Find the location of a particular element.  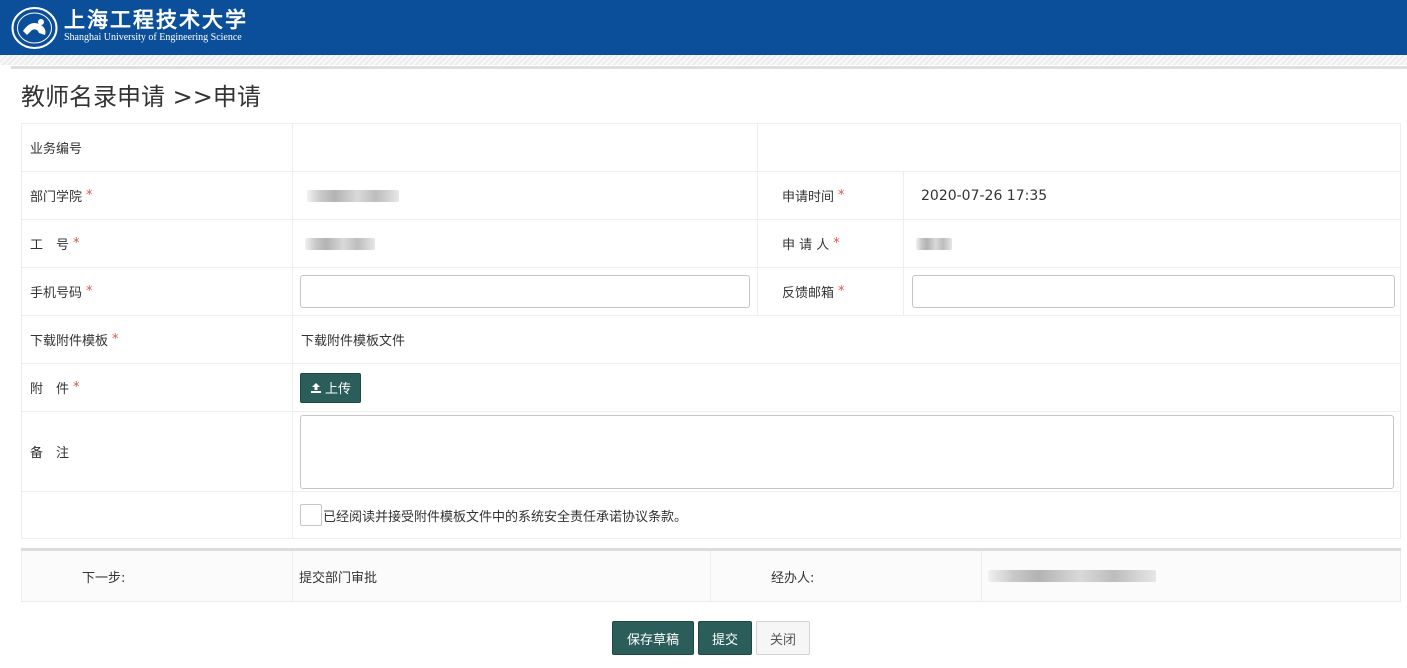

workflow-panel: 下一步: 提交部门审批 经办人: is located at coordinates (711, 576).